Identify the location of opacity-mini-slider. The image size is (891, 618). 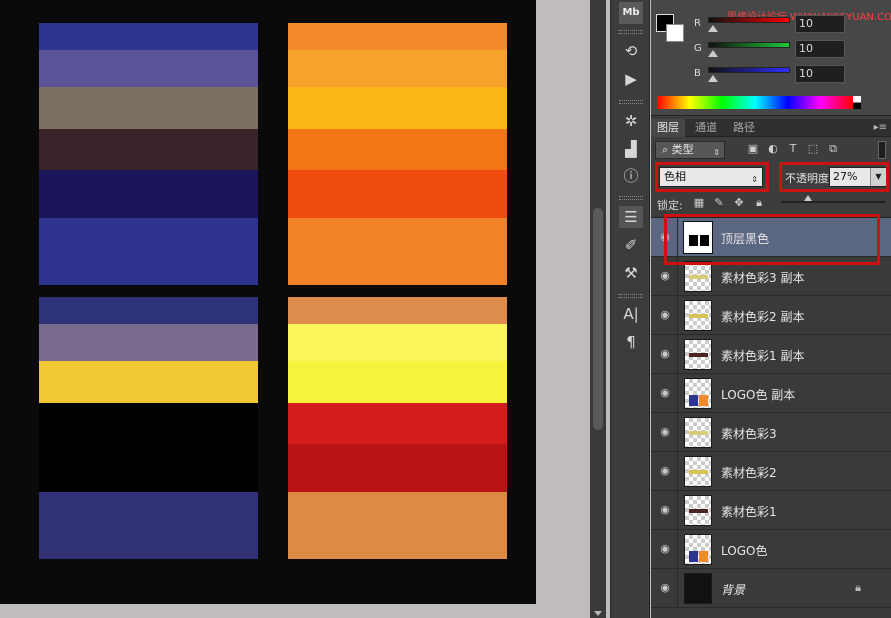
(833, 202).